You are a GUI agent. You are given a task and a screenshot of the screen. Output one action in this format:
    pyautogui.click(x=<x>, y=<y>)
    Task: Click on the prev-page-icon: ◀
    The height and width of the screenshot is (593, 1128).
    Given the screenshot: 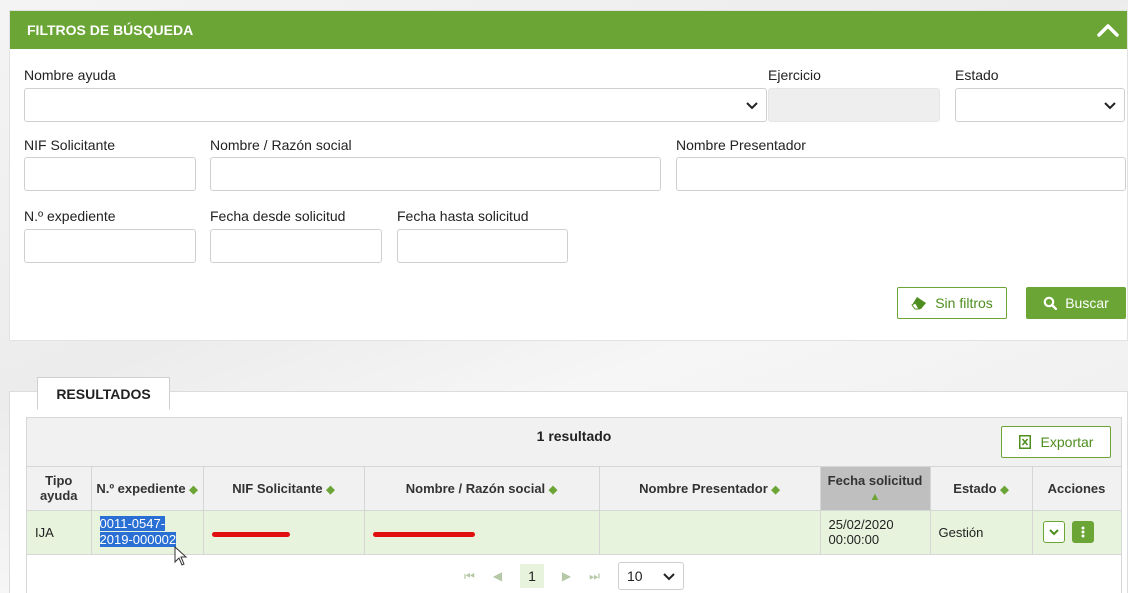 What is the action you would take?
    pyautogui.click(x=497, y=576)
    